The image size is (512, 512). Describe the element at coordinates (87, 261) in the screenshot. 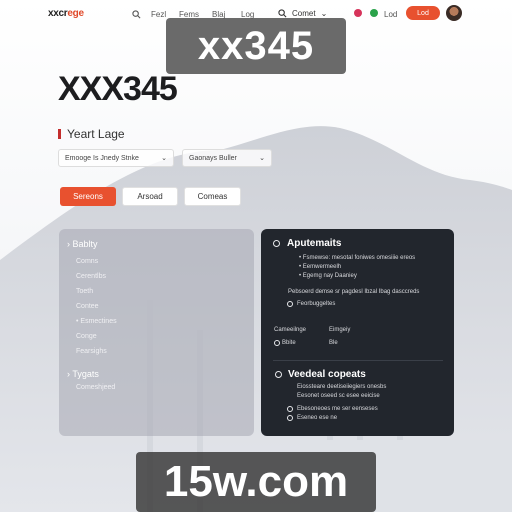

I see `left-item: Comns` at that location.